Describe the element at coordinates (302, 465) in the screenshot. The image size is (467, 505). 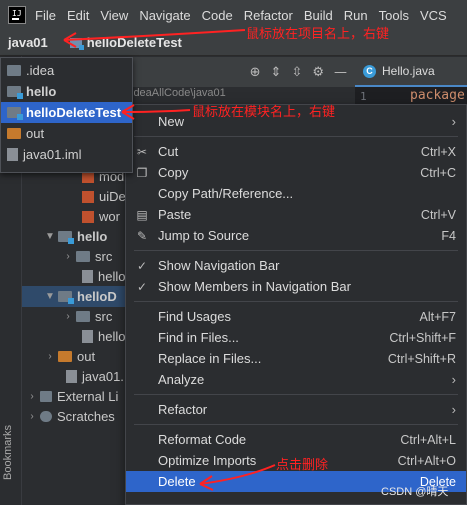
I see `annotation-delete-hint: 点击删除` at that location.